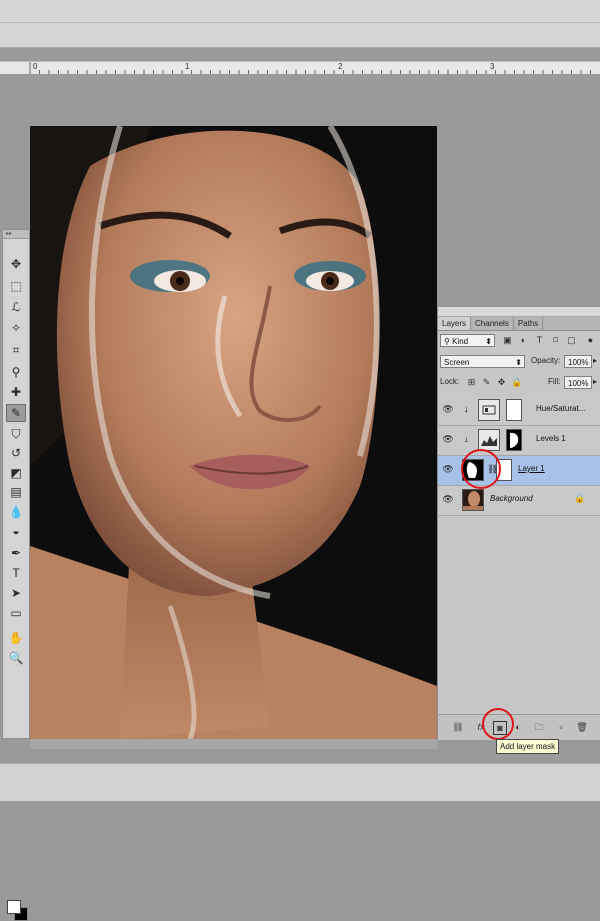 The width and height of the screenshot is (600, 921). What do you see at coordinates (561, 727) in the screenshot?
I see `new-layer-icon: ▫` at bounding box center [561, 727].